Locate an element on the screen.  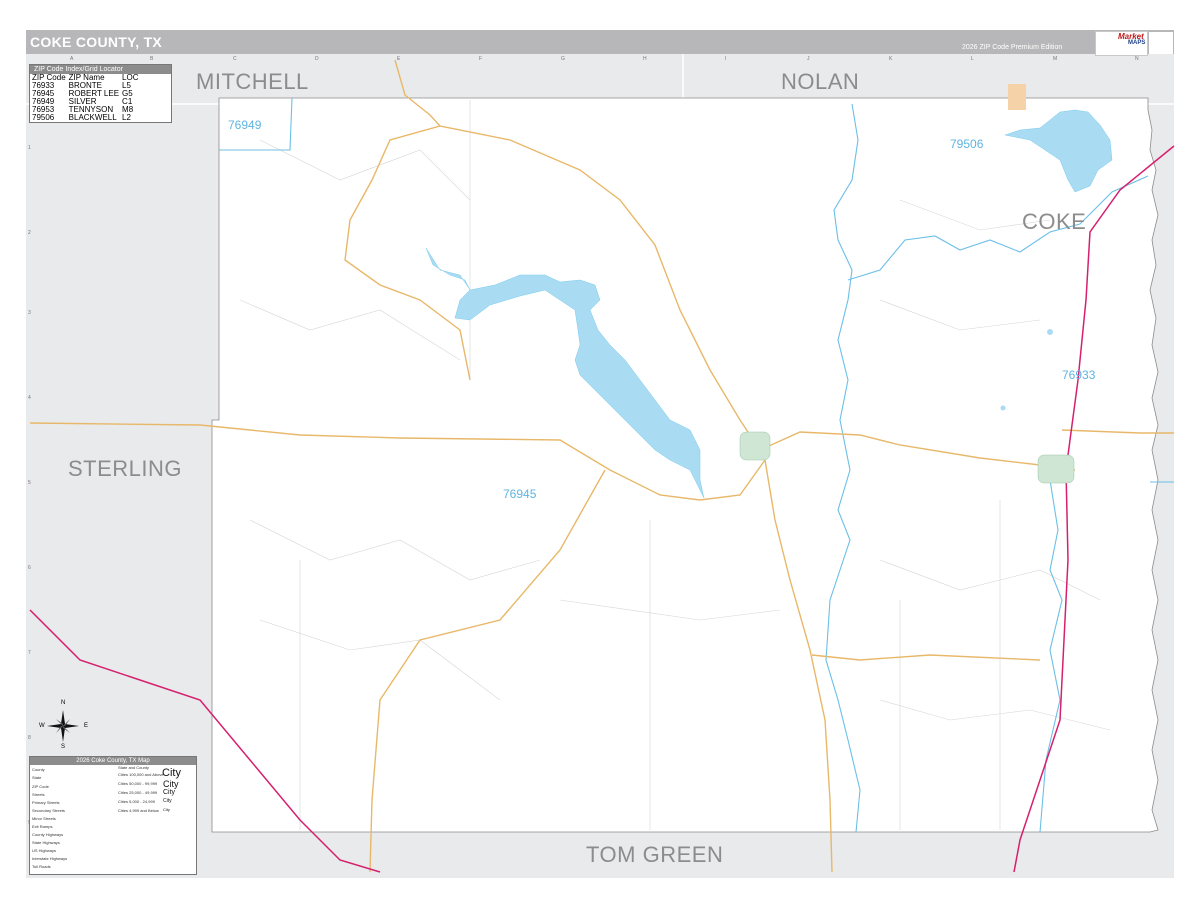
legend-item: Exit Ramps is located at coordinates (42, 826).